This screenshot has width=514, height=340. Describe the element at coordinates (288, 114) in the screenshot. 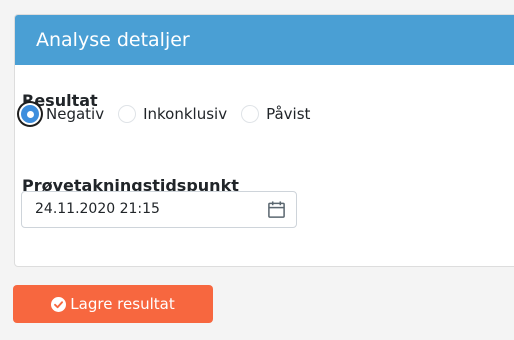

I see `radio-label-pavist: Påvist` at that location.